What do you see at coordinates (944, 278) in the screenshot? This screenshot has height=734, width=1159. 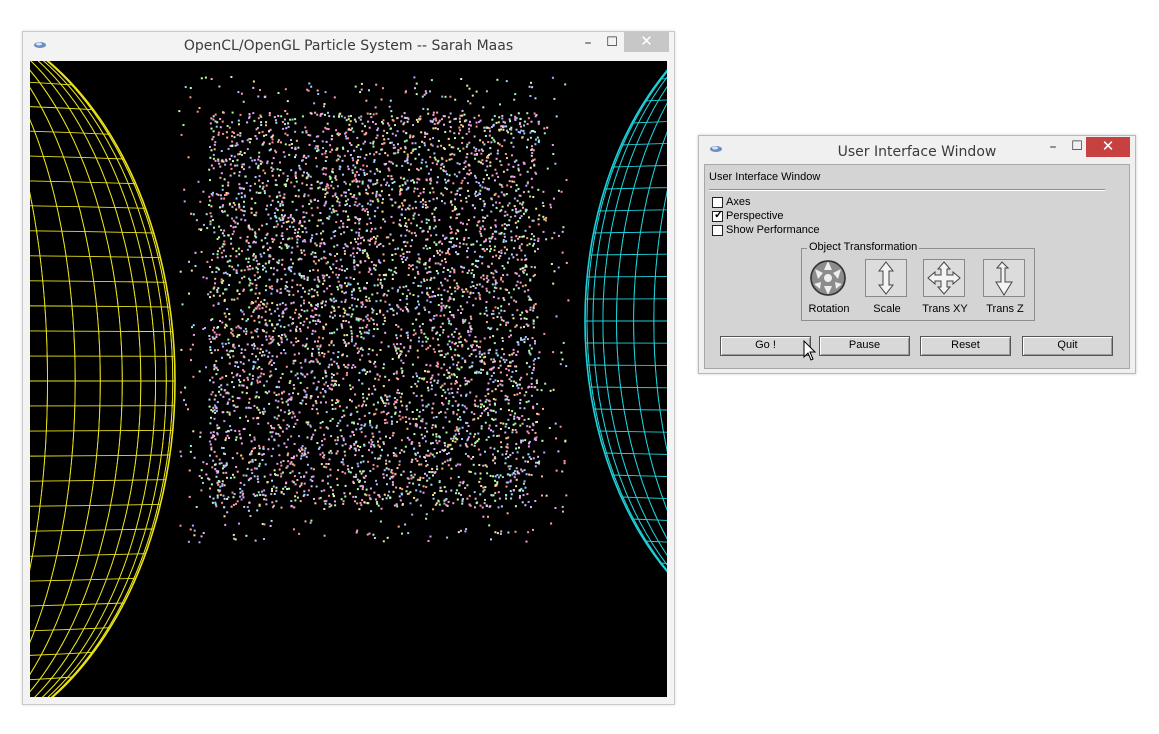 I see `translate-xy-icon` at bounding box center [944, 278].